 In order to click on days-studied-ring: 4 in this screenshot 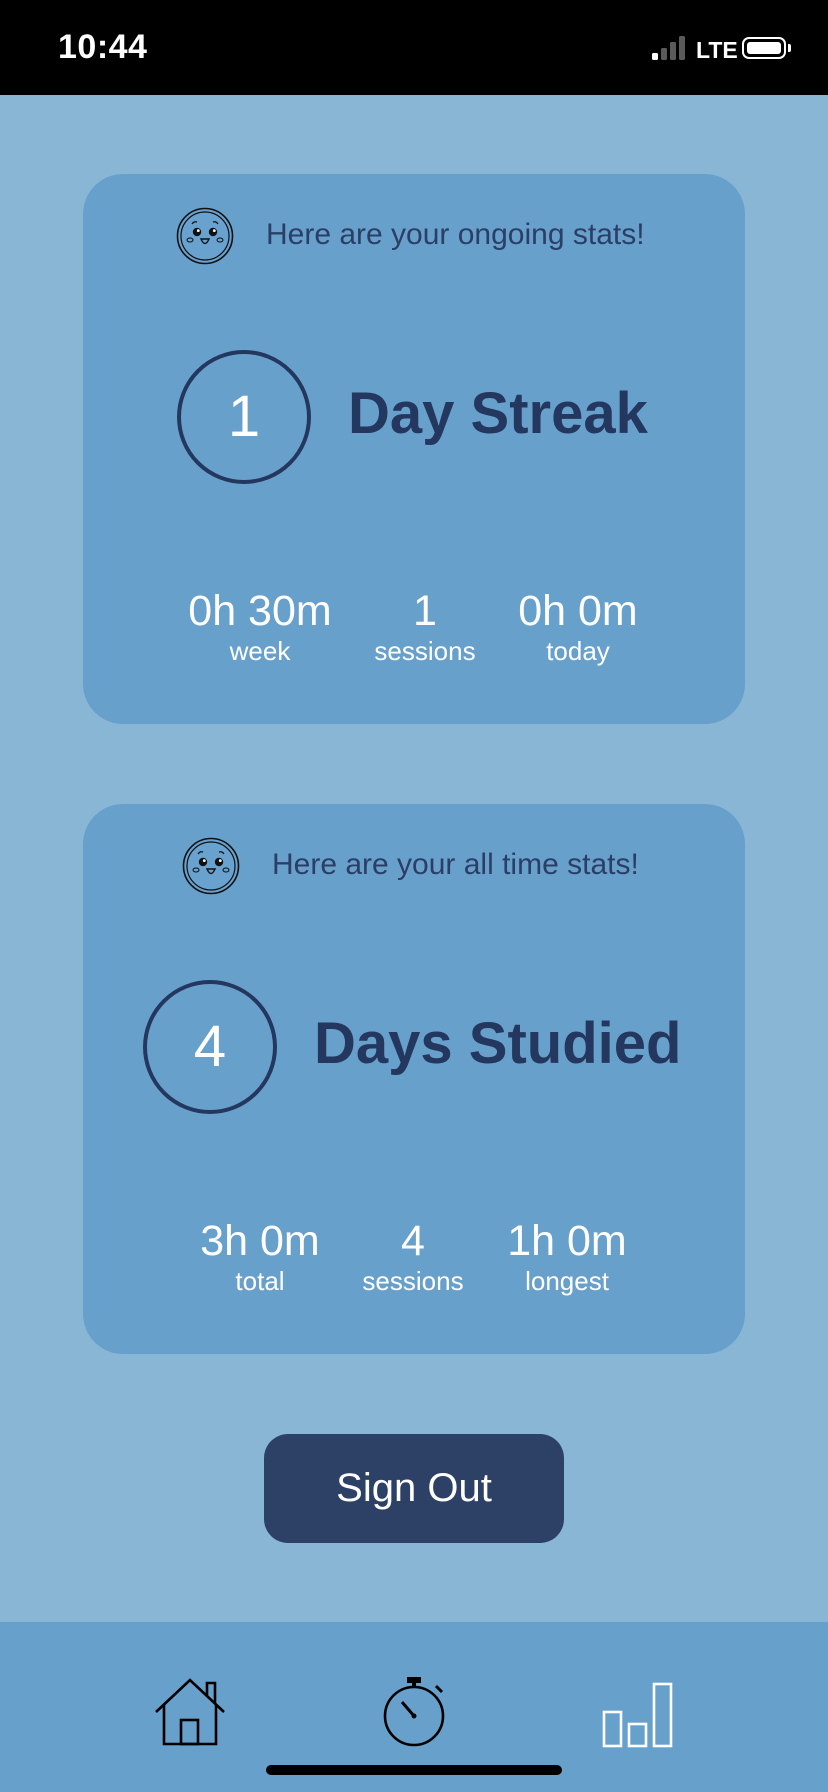, I will do `click(210, 1047)`.